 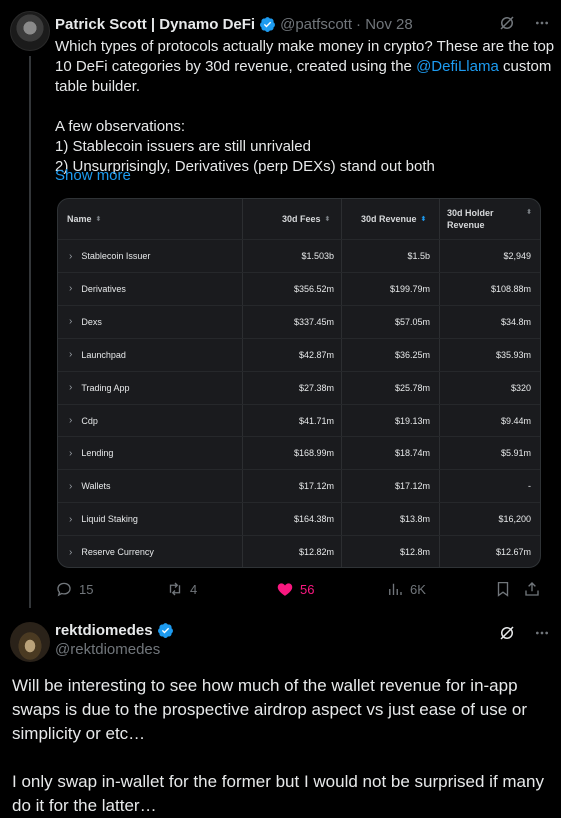 I want to click on row-name-cell: › Launchpad, so click(x=97, y=355).